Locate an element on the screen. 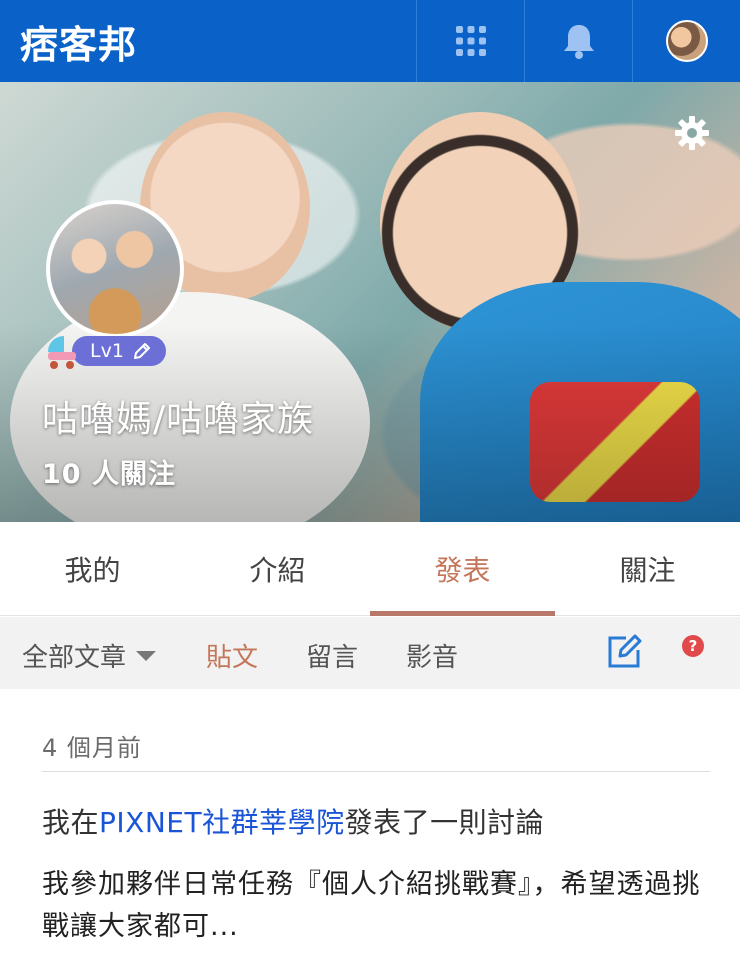  tab-posts: 發表 is located at coordinates (462, 569).